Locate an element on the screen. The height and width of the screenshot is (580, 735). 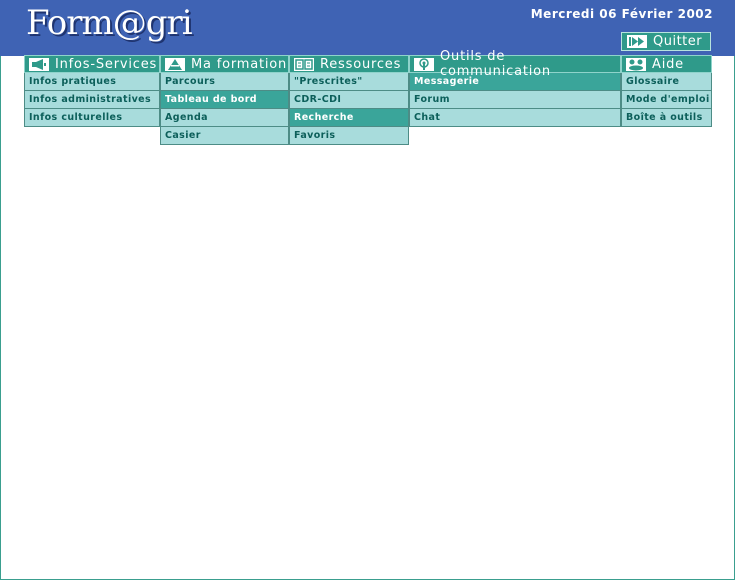
menu-item-label: Tableau de bord is located at coordinates (211, 99).